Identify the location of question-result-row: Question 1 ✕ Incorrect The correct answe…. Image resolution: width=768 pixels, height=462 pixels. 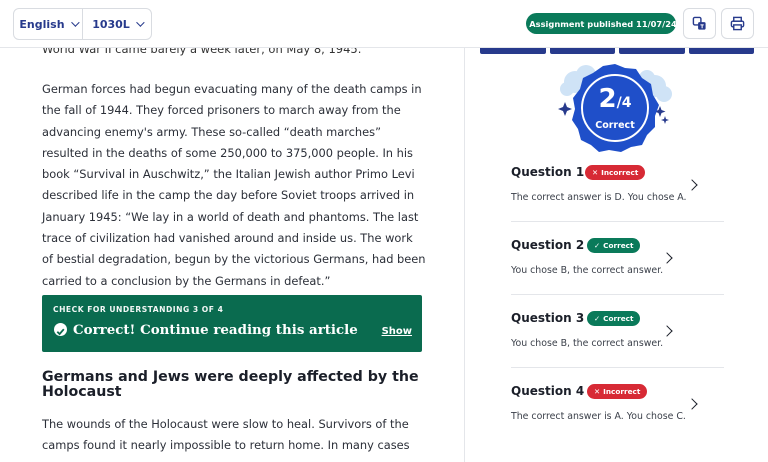
(617, 185).